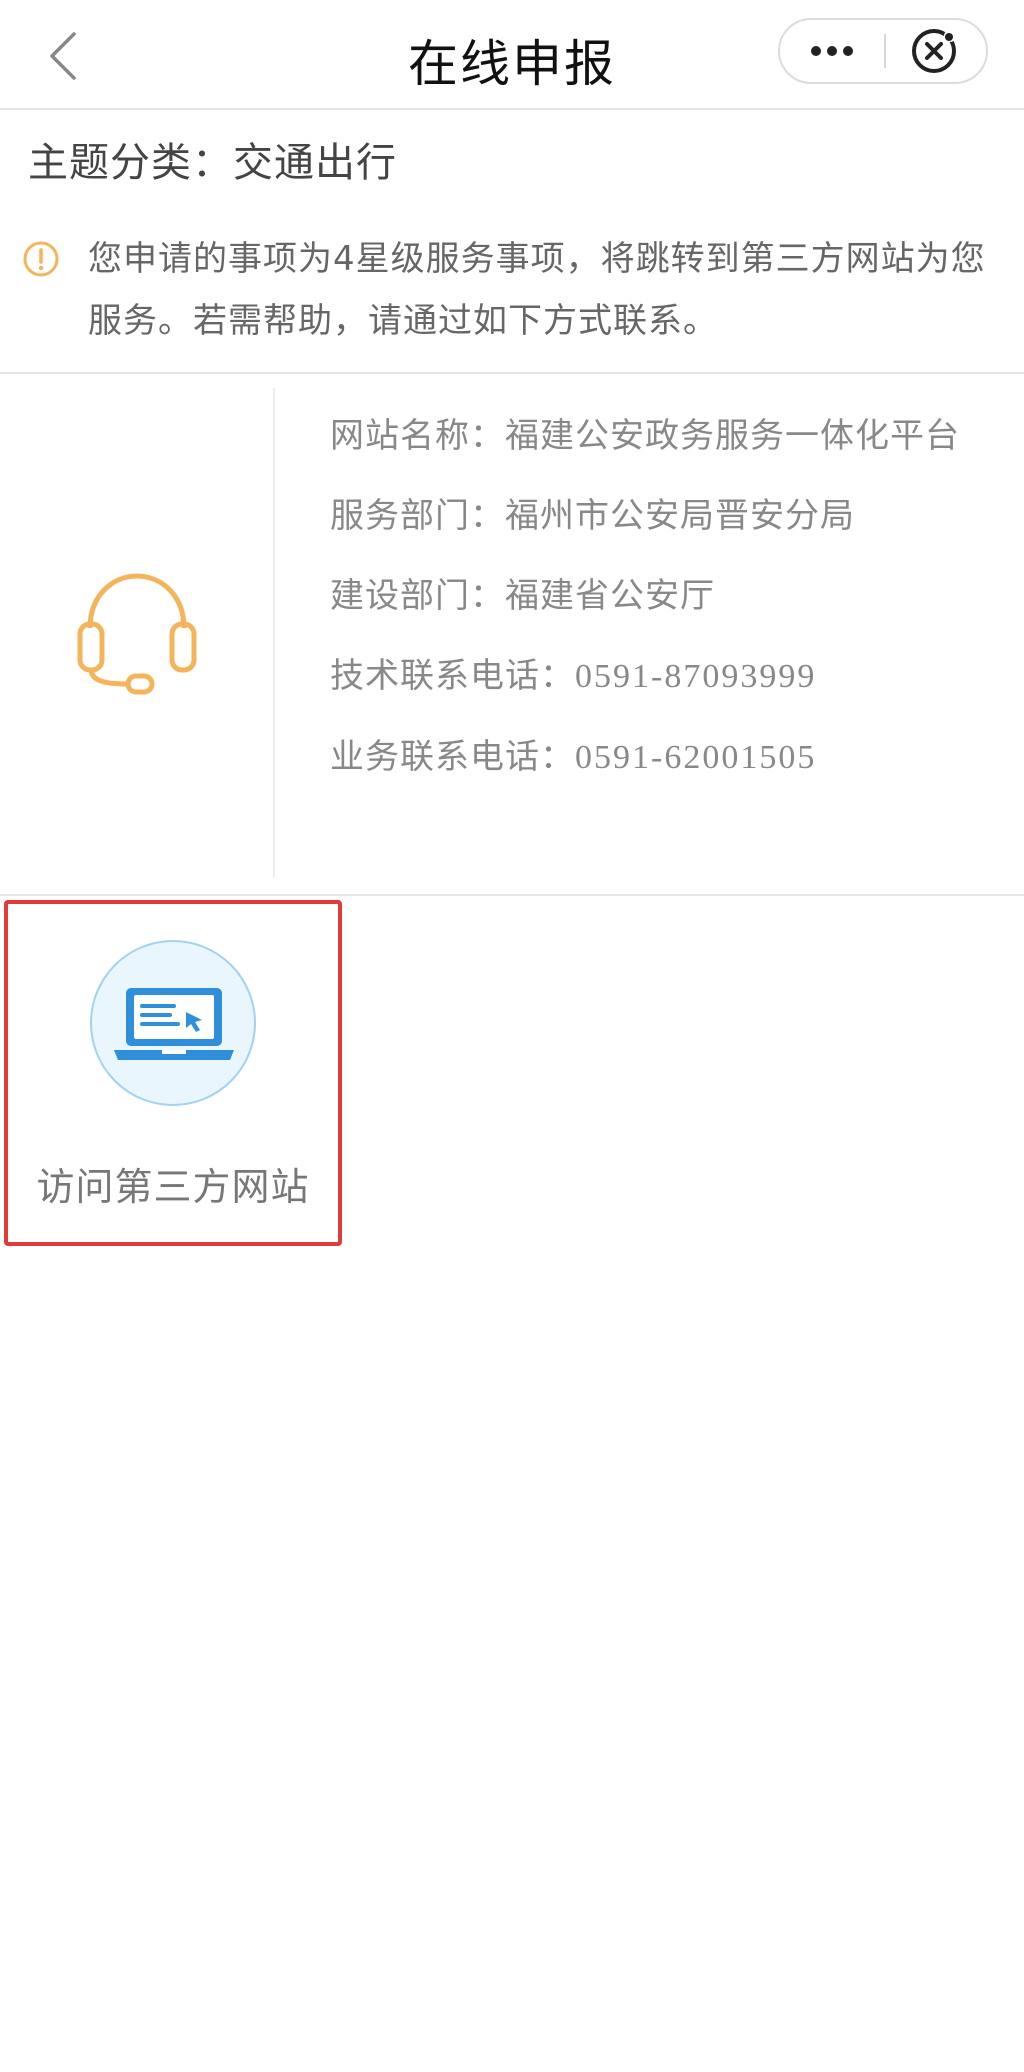 This screenshot has height=2072, width=1024. I want to click on navigation-bar: 在线申报, so click(512, 55).